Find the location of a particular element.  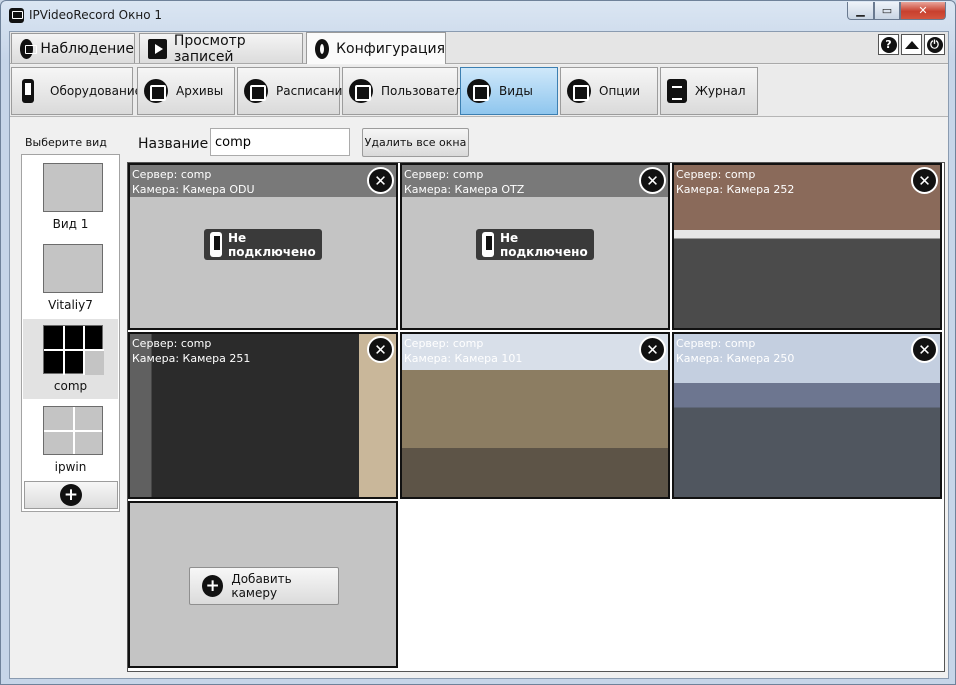

top-right-icons: ? ⏻ is located at coordinates (911, 44).